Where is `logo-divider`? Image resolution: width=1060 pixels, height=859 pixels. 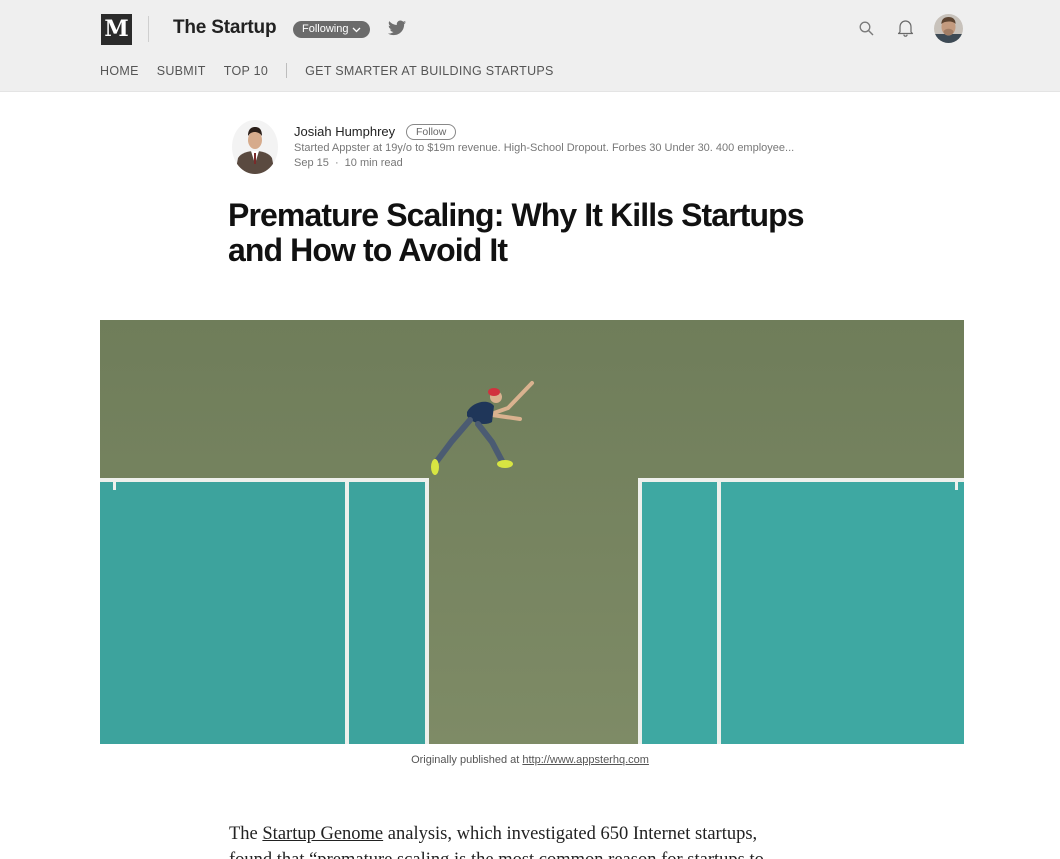 logo-divider is located at coordinates (148, 29).